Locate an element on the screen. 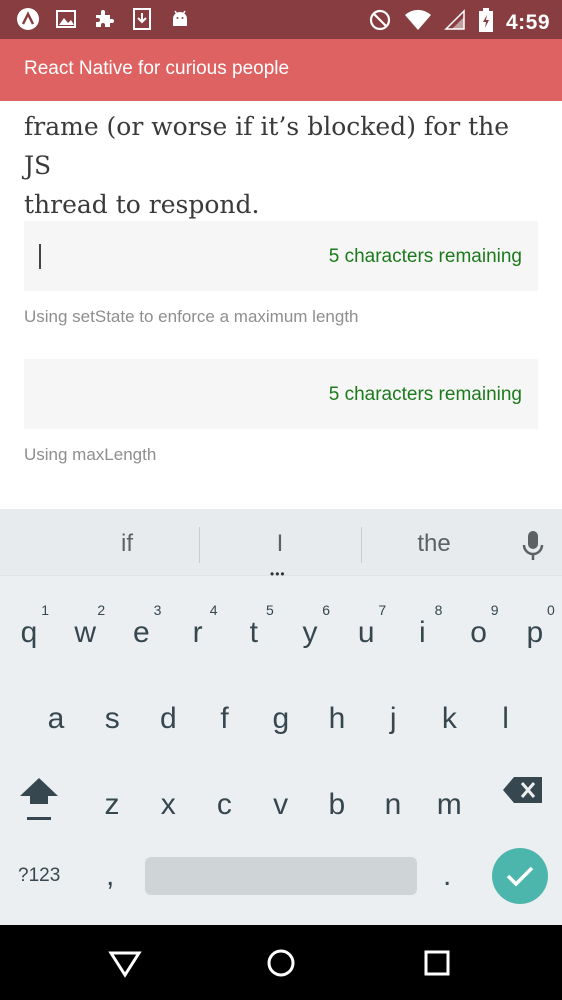  key-label: l is located at coordinates (505, 718).